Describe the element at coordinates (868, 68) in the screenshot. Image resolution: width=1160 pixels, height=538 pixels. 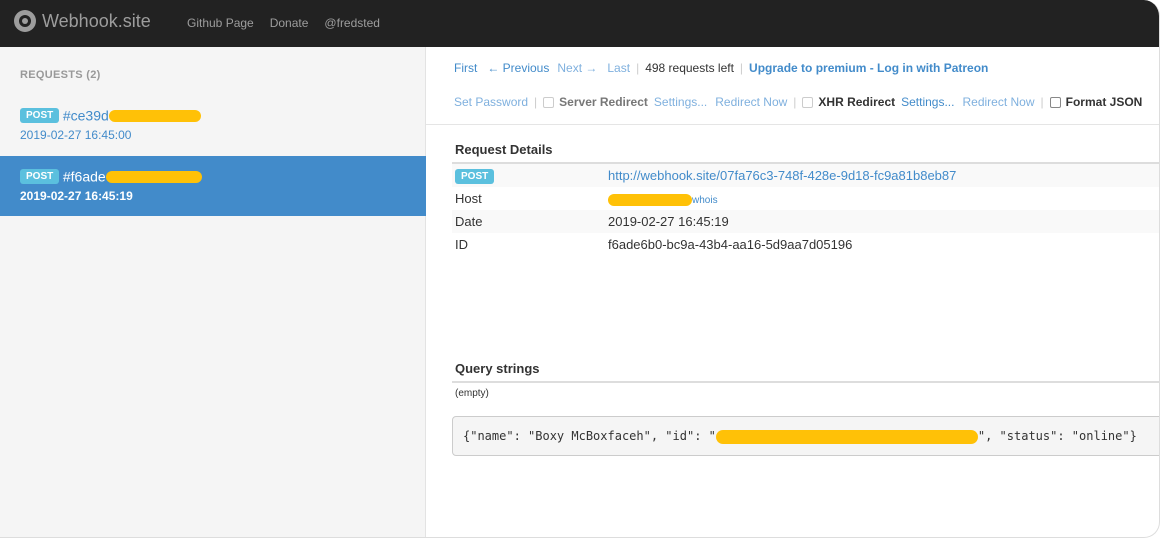
I see `upgrade-link: Upgrade to premium - Log in with Patreon` at that location.